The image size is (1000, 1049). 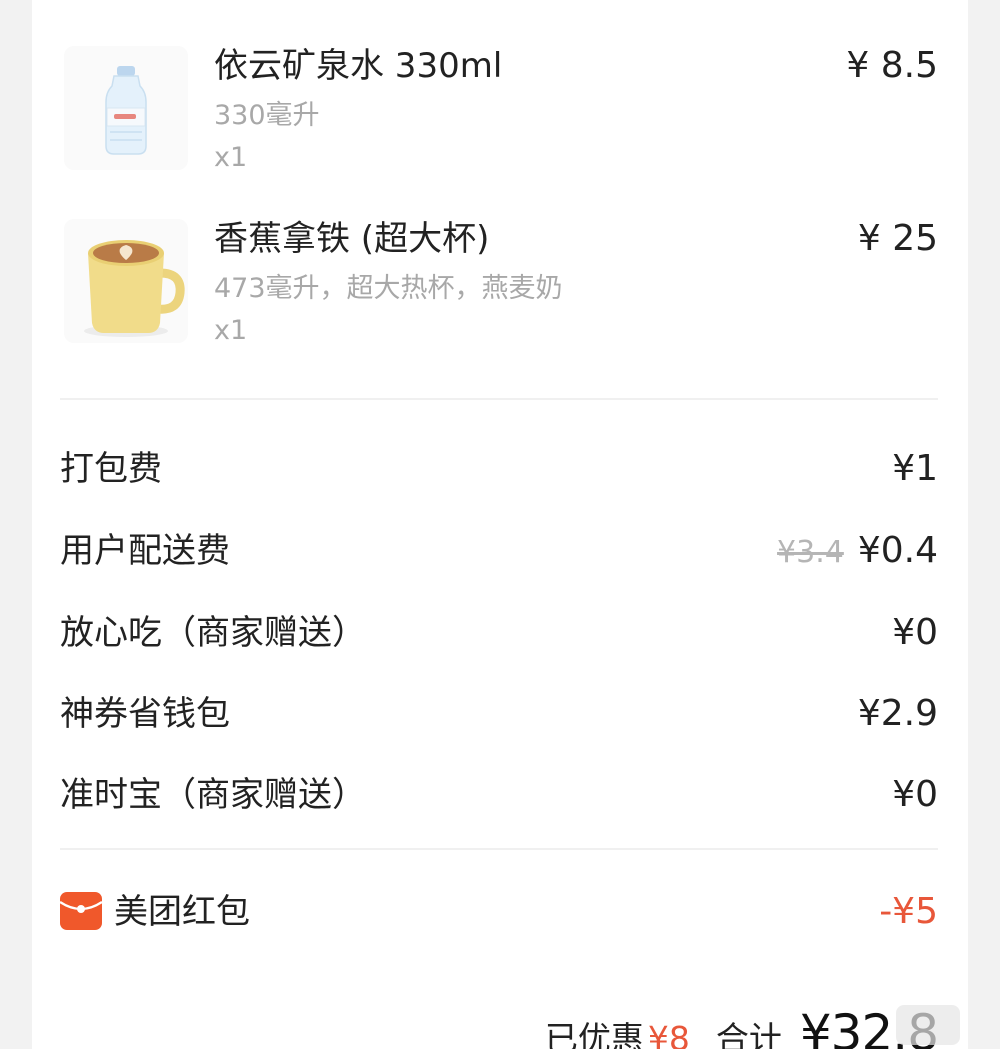 What do you see at coordinates (499, 551) in the screenshot?
I see `fee-row-delivery: 用户配送费 ¥3.4 ¥0.4` at bounding box center [499, 551].